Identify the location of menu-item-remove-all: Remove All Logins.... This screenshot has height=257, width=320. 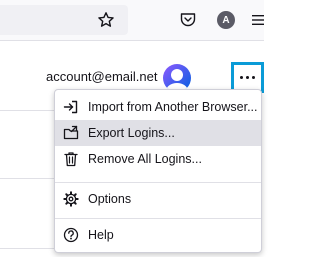
(158, 159).